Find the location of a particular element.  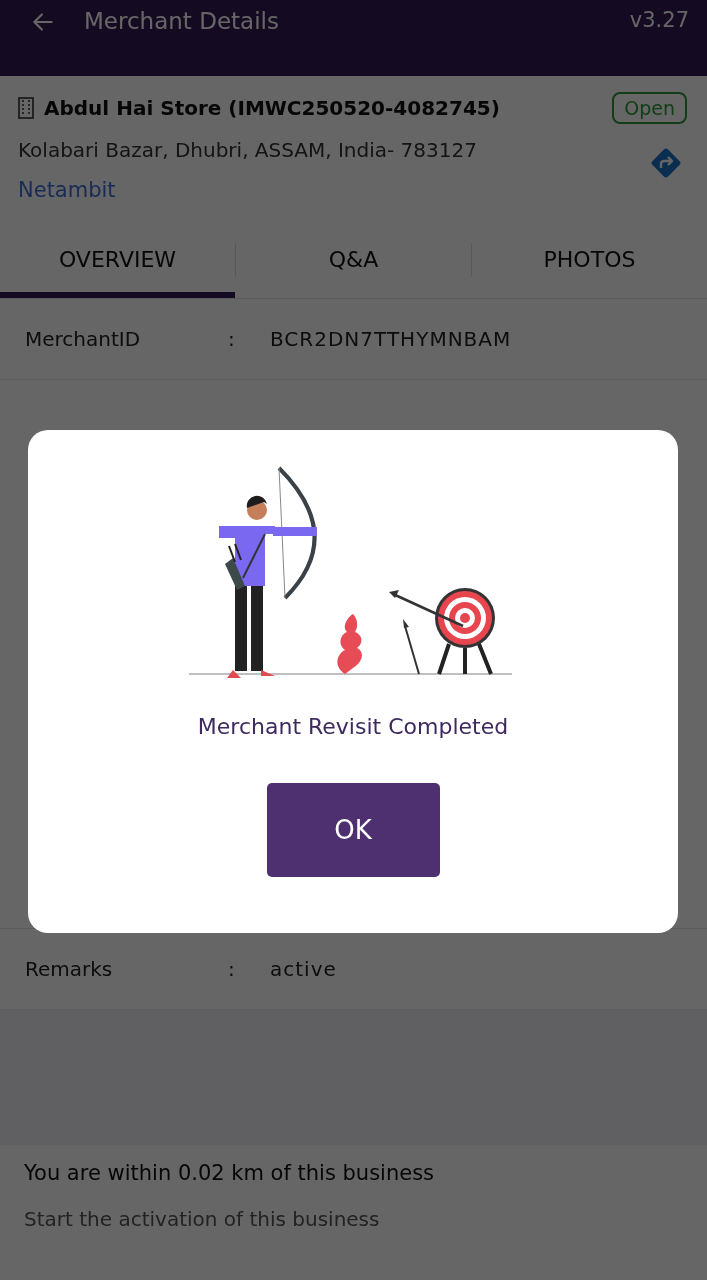

tab: Q&A is located at coordinates (353, 260).